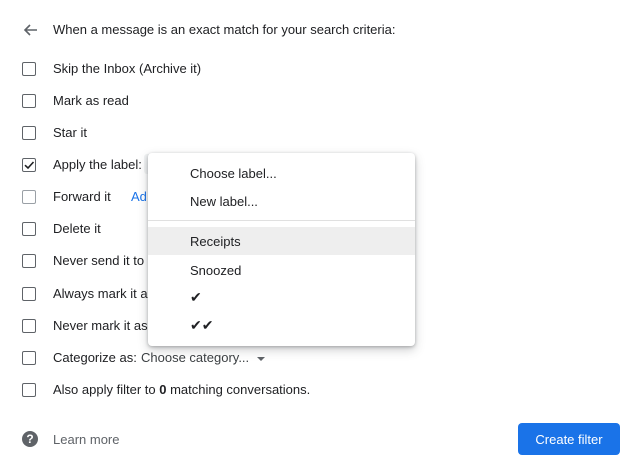 The image size is (640, 475). I want to click on star-checkbox, so click(29, 133).